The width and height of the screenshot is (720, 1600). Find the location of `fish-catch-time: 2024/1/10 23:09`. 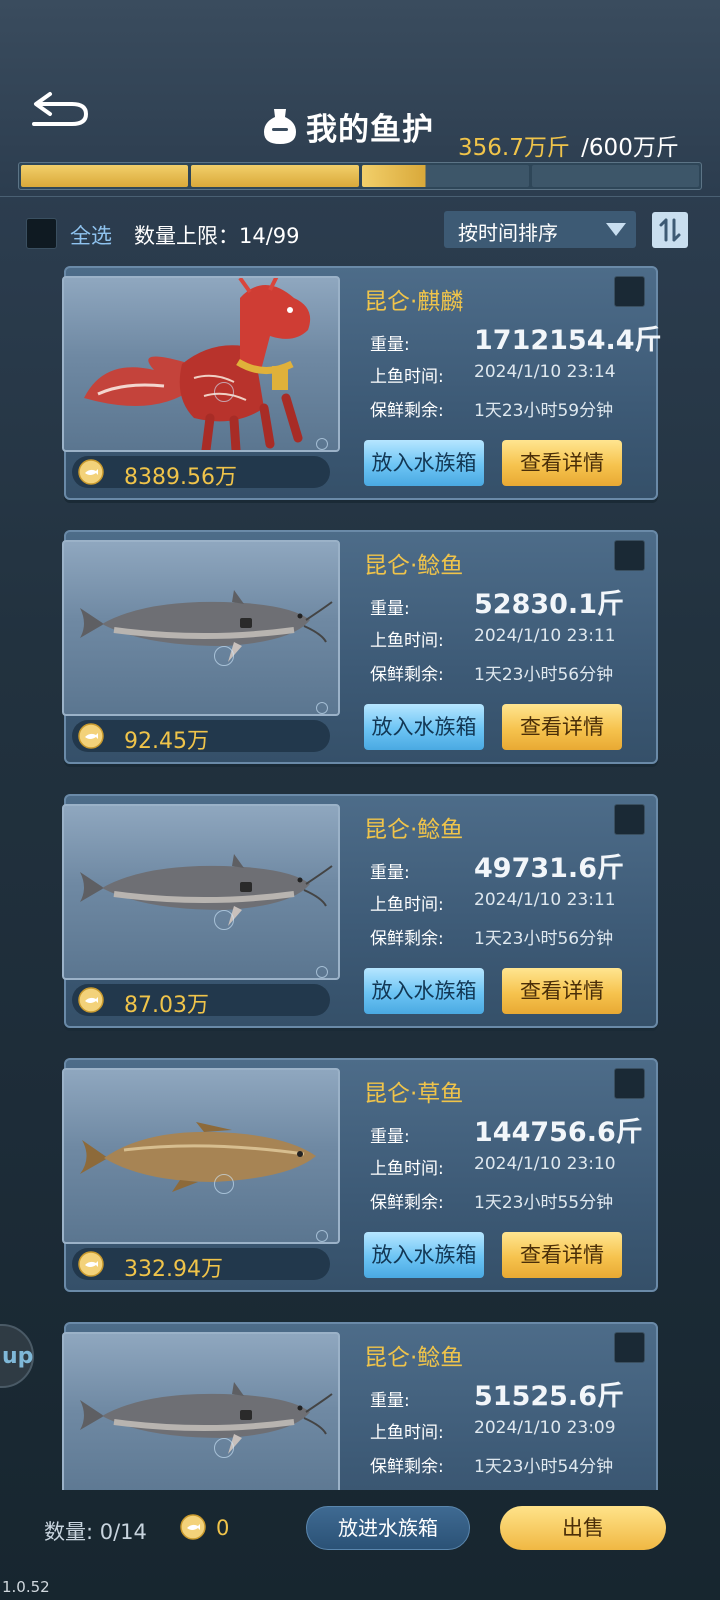

fish-catch-time: 2024/1/10 23:09 is located at coordinates (545, 1428).